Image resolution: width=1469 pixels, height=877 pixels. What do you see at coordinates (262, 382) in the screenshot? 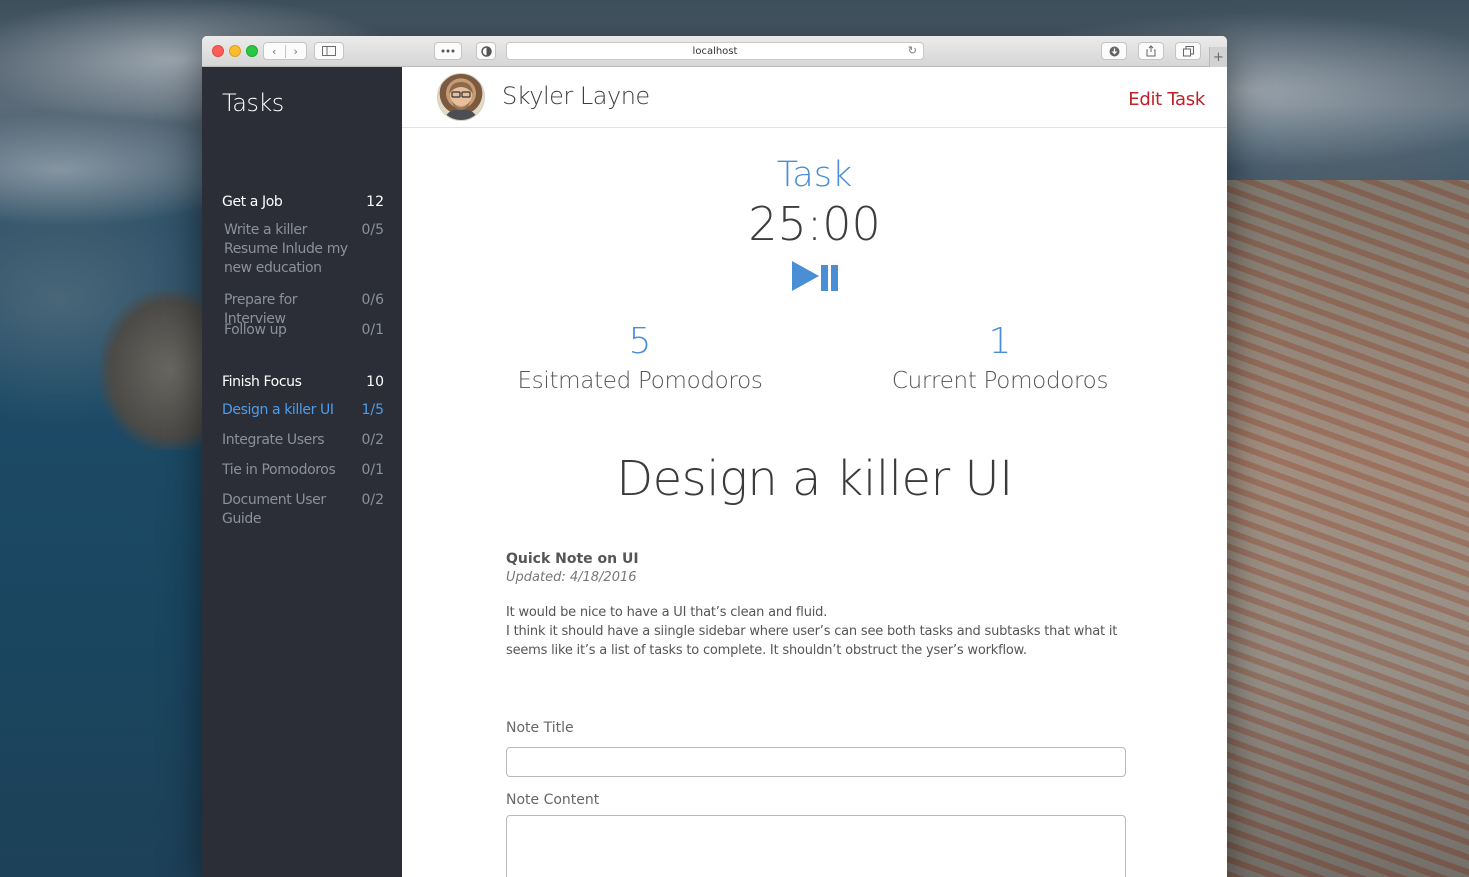
I see `sidebar-group-label: Finish Focus` at bounding box center [262, 382].